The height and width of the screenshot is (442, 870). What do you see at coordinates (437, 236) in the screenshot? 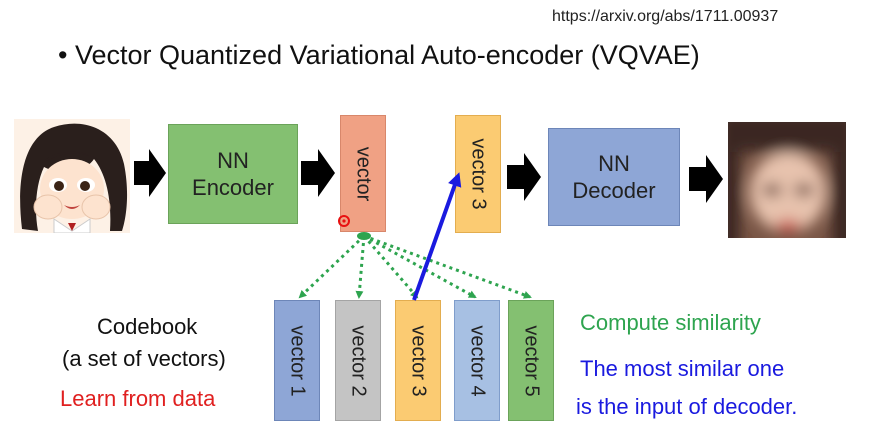
I see `selection-arrow` at bounding box center [437, 236].